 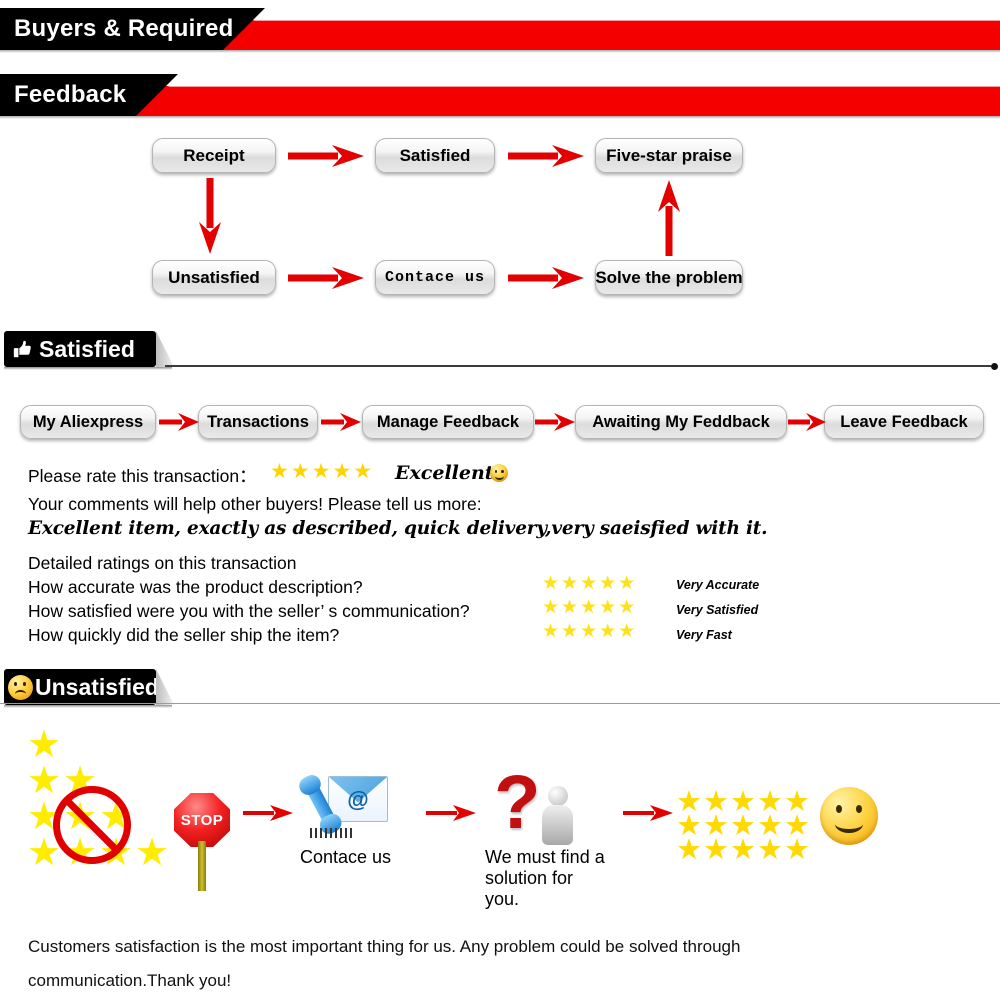 I want to click on section-header-underline, so click(x=88, y=368).